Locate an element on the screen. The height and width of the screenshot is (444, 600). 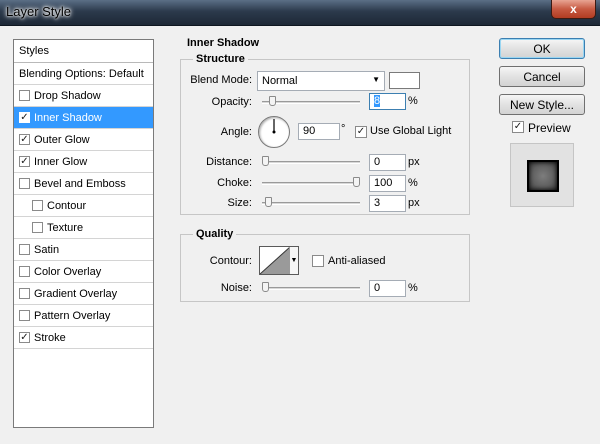
size-value: 3 is located at coordinates (377, 203).